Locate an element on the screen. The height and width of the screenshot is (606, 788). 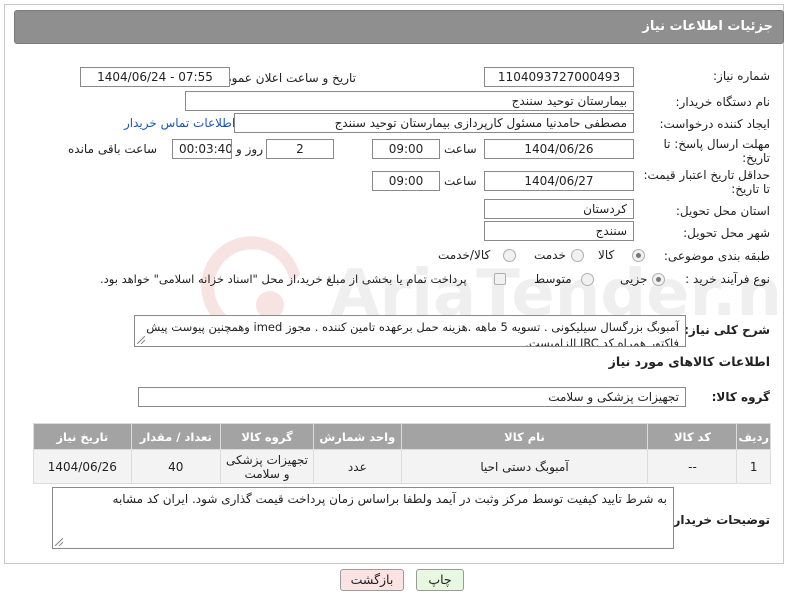
price-validity-label-2: تا تاریخ: is located at coordinates (750, 189).